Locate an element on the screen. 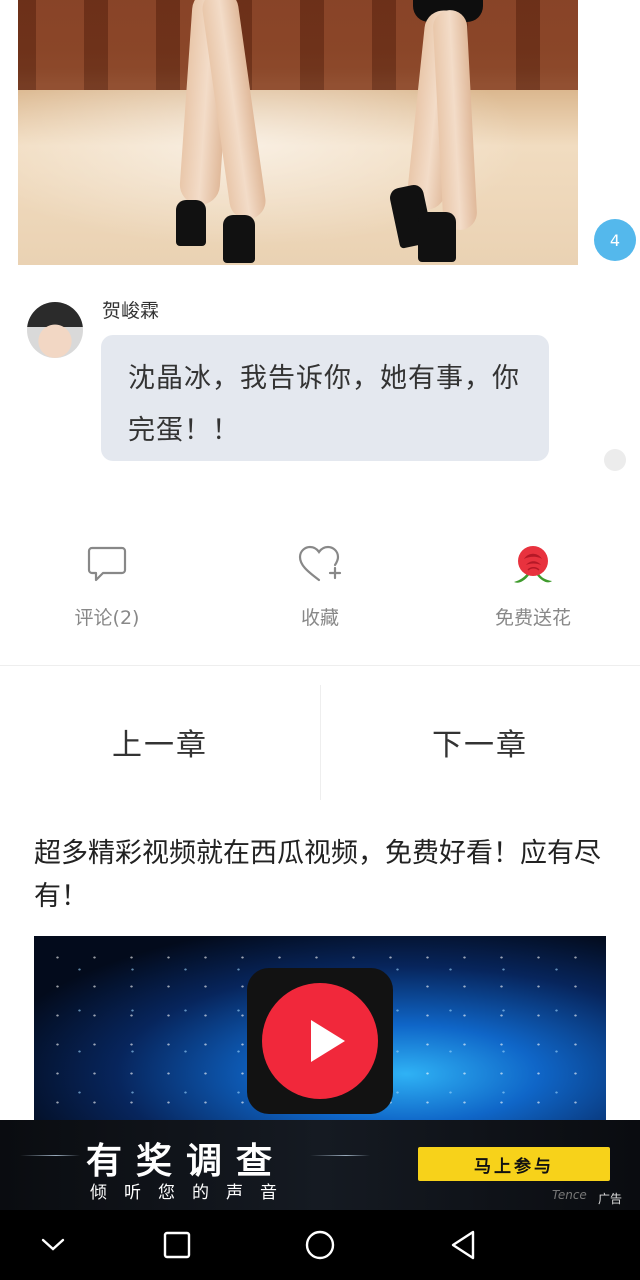  photo-wall is located at coordinates (298, 45).